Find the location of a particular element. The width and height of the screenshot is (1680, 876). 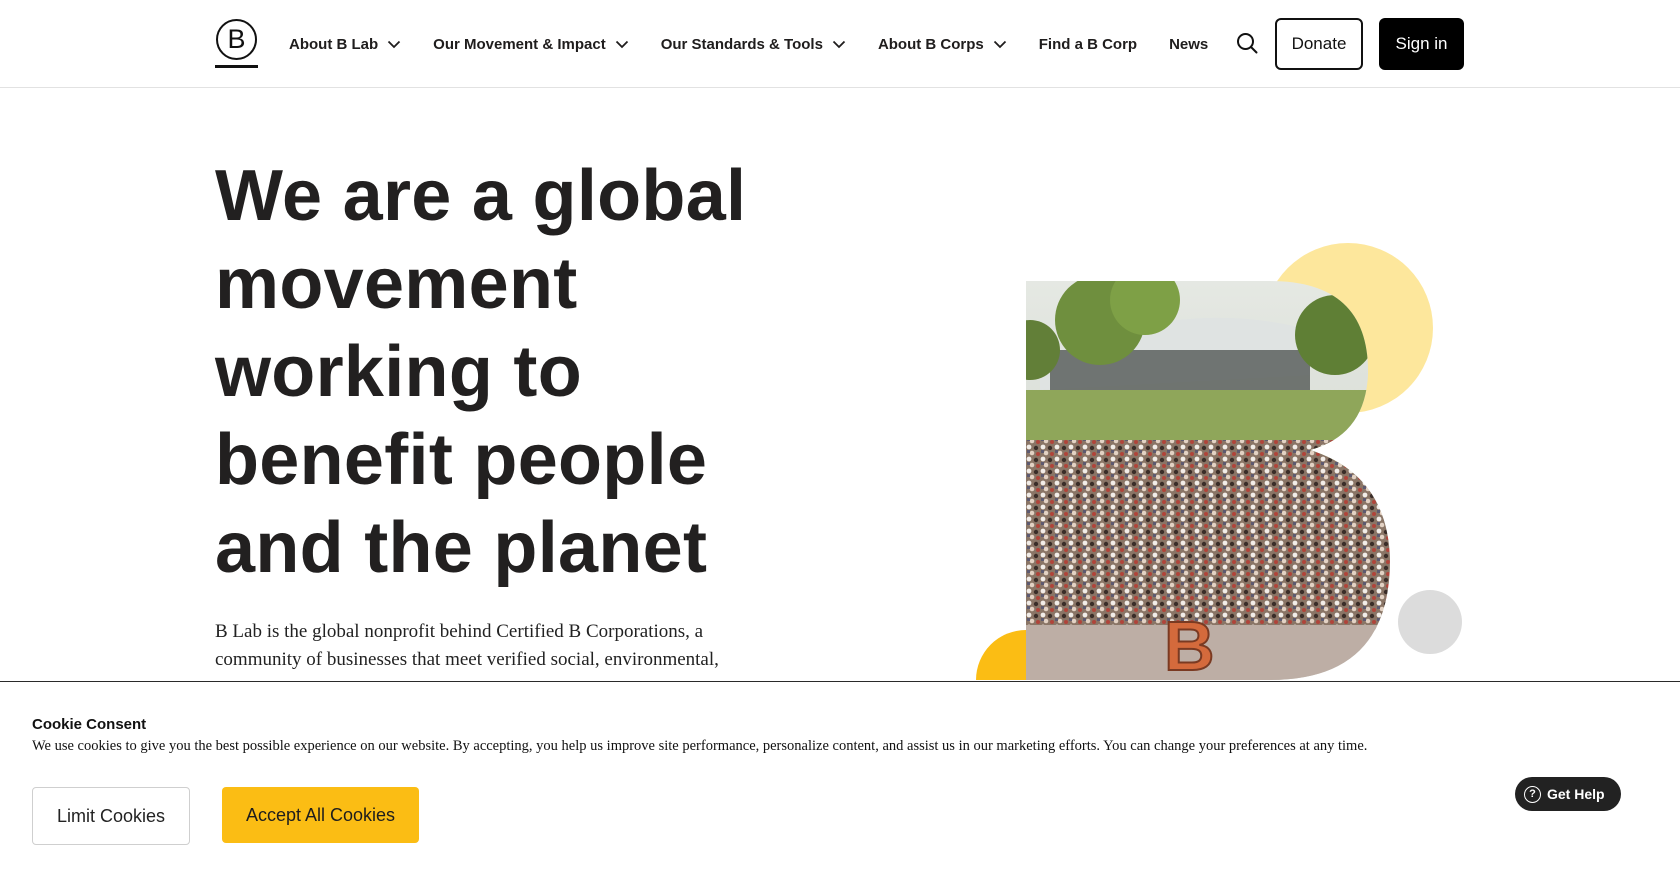

sign-in-button: Sign in is located at coordinates (1421, 44).